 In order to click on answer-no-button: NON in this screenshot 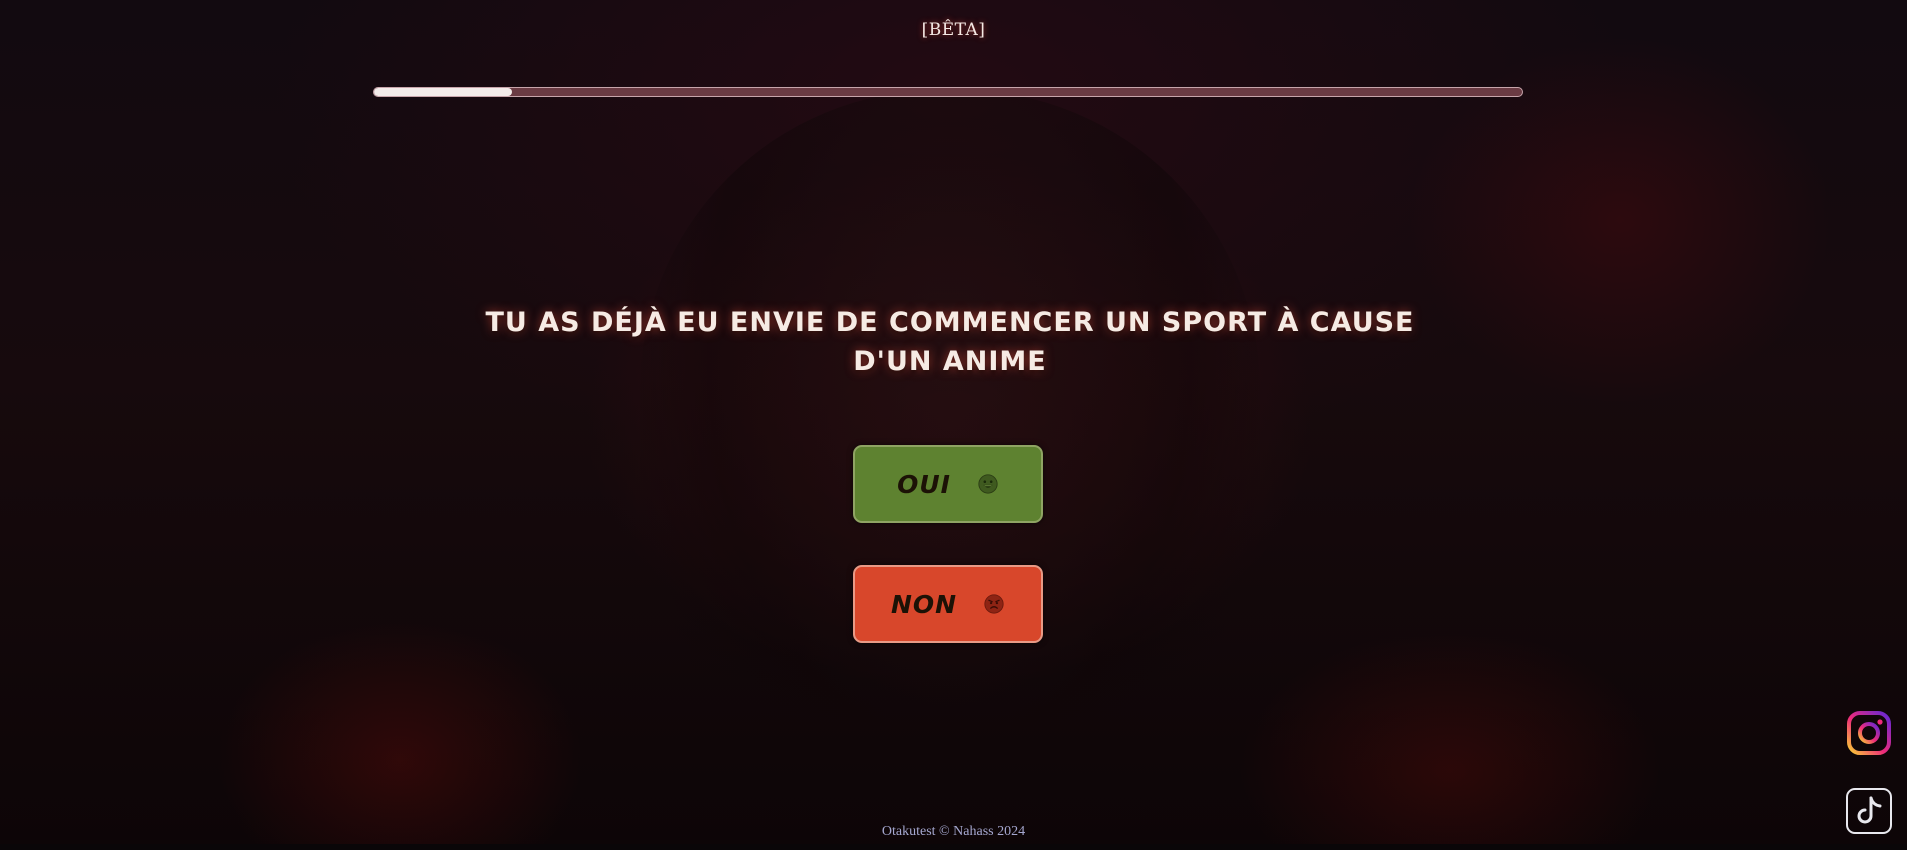, I will do `click(948, 604)`.